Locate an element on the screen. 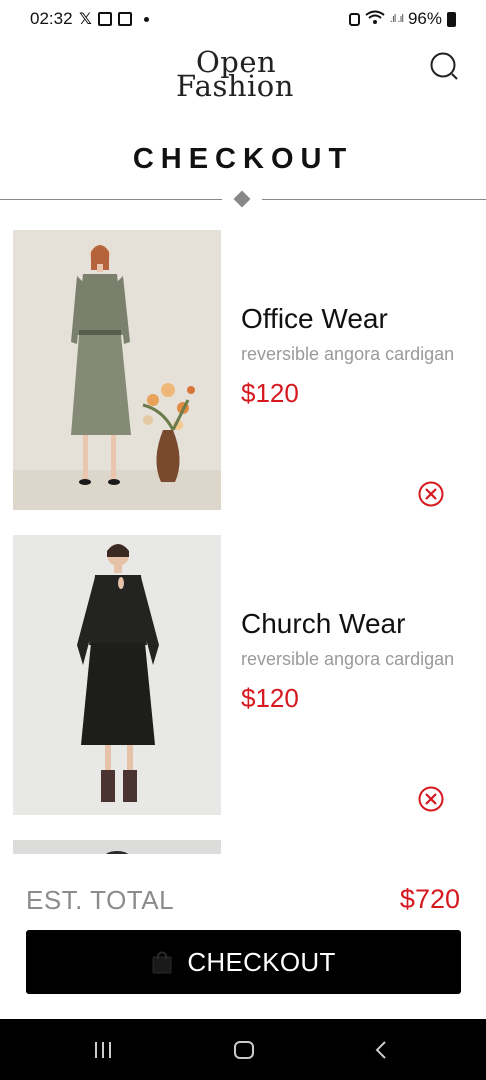  page-title: CHECKOUT is located at coordinates (243, 159).